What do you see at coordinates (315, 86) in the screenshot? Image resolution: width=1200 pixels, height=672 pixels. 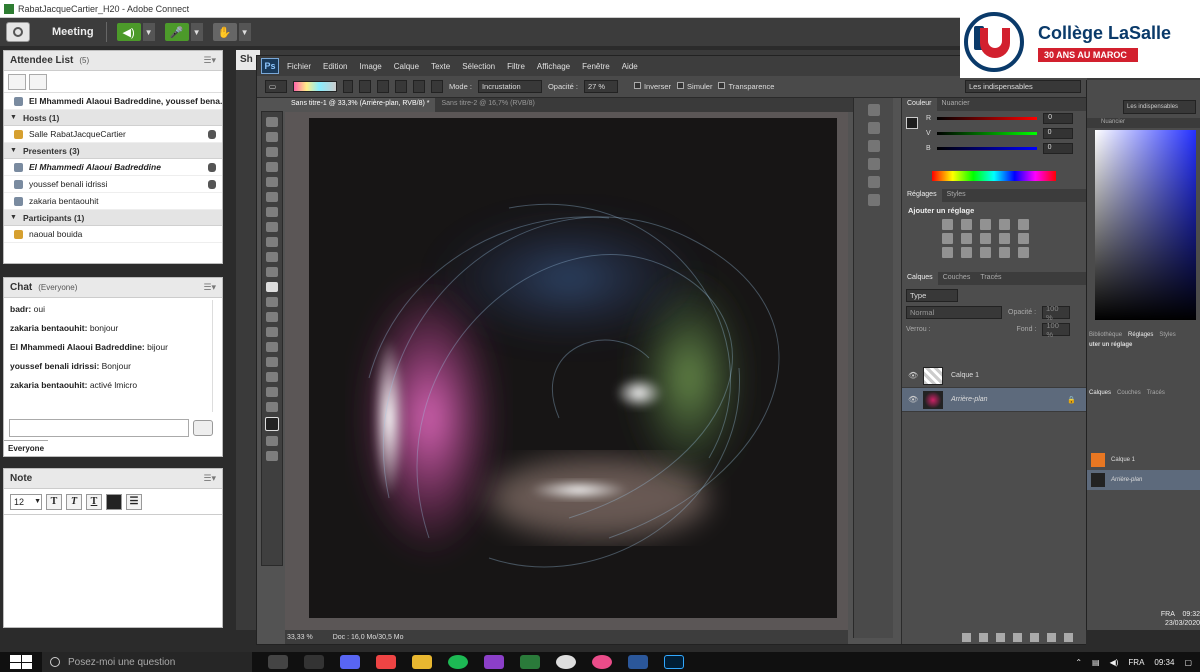 I see `gradient-picker` at bounding box center [315, 86].